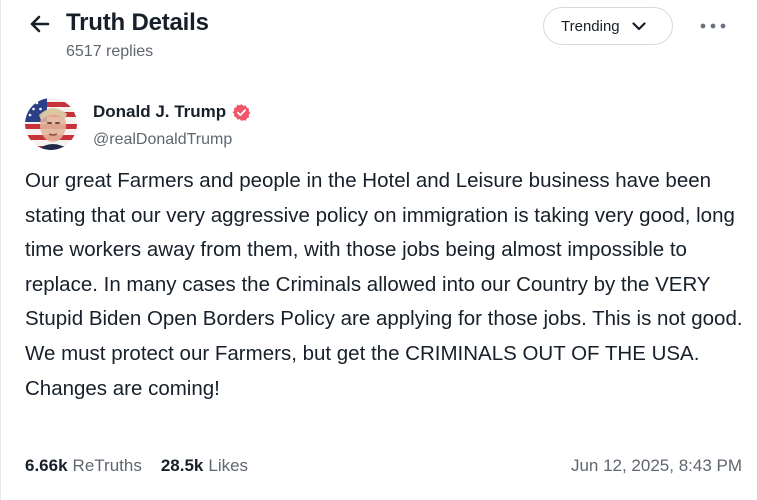 Image resolution: width=757 pixels, height=500 pixels. I want to click on likes-stat: 28.5k Likes, so click(204, 466).